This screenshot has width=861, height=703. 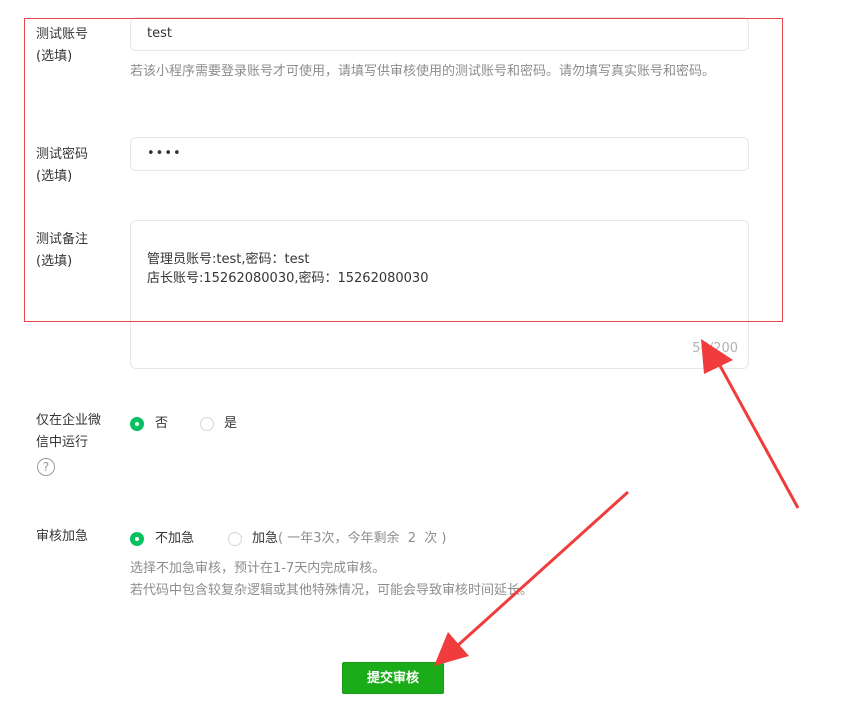 I want to click on arrow-to-submit-icon, so click(x=532, y=578).